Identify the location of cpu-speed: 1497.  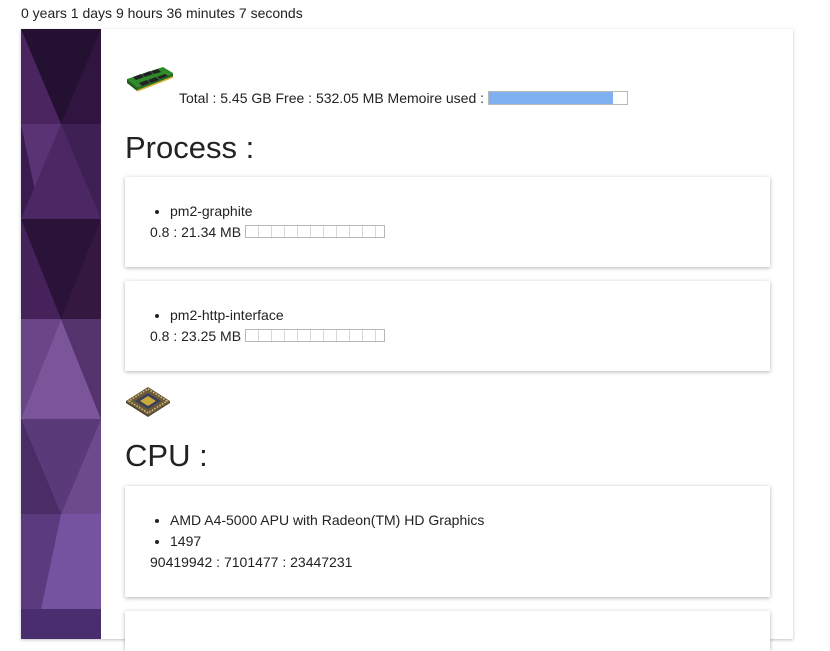
(470, 541).